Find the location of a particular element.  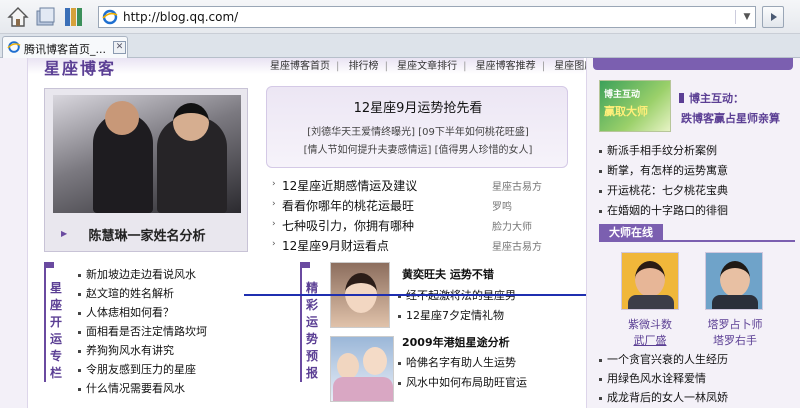

list-item: 令朋友感到压力的星座 is located at coordinates (137, 369).